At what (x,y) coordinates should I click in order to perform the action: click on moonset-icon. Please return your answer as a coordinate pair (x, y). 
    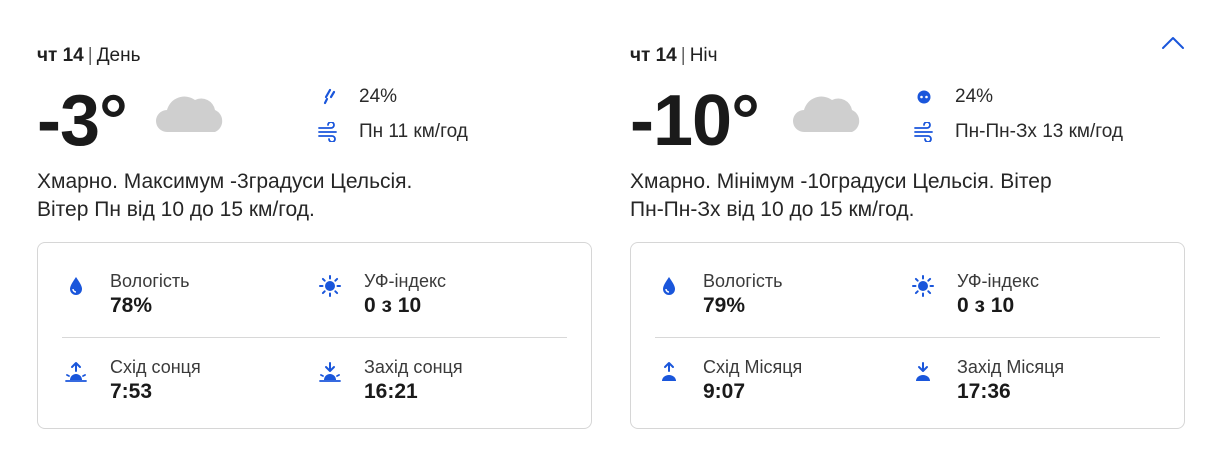
    Looking at the image, I should click on (923, 372).